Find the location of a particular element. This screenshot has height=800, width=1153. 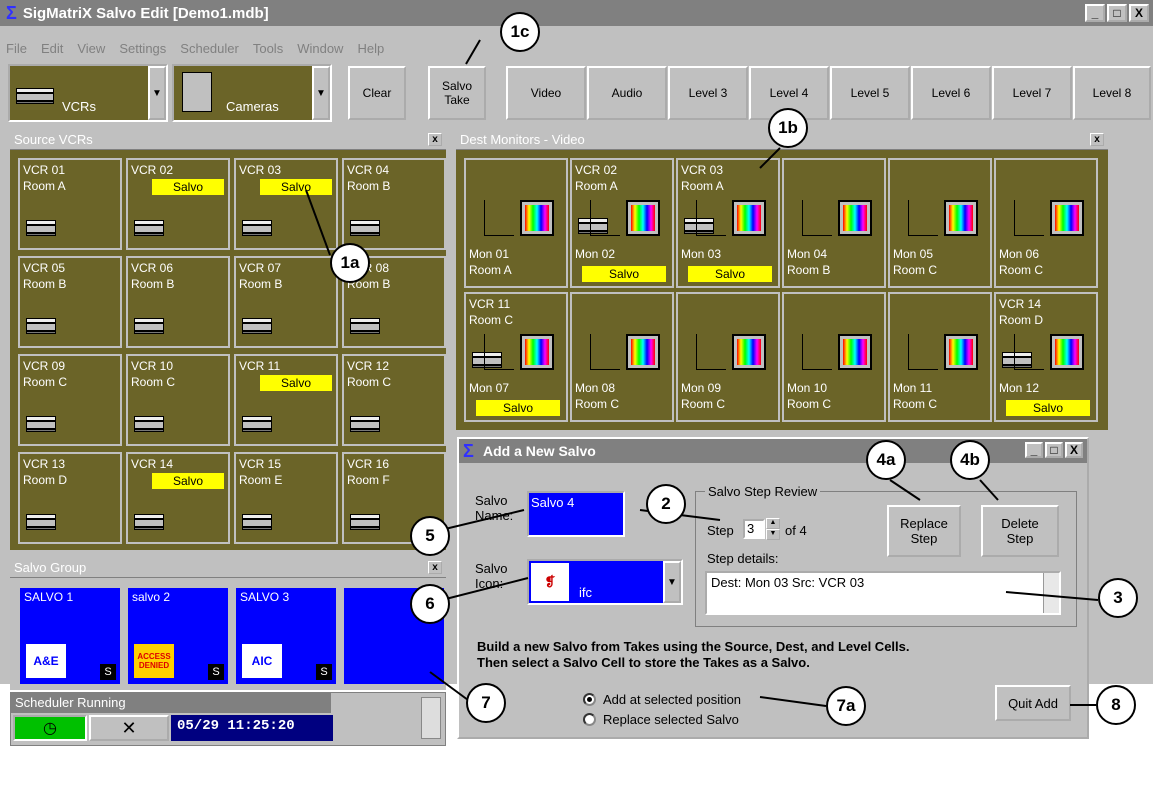

callout-7: 7 is located at coordinates (486, 703).